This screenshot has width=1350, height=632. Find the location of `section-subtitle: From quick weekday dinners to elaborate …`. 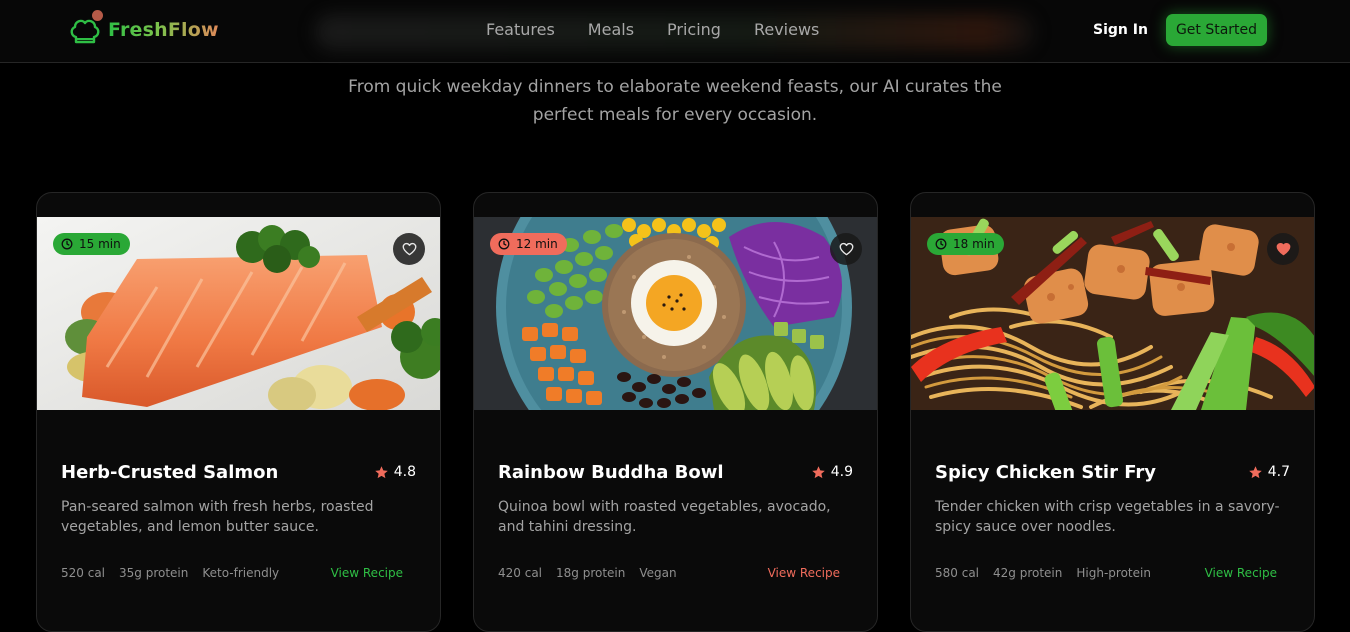

section-subtitle: From quick weekday dinners to elaborate … is located at coordinates (675, 101).